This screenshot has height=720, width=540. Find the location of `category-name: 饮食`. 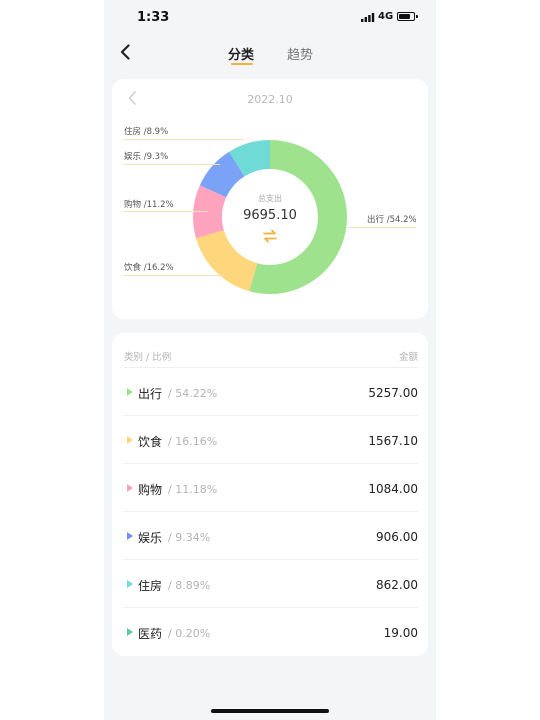

category-name: 饮食 is located at coordinates (150, 442).